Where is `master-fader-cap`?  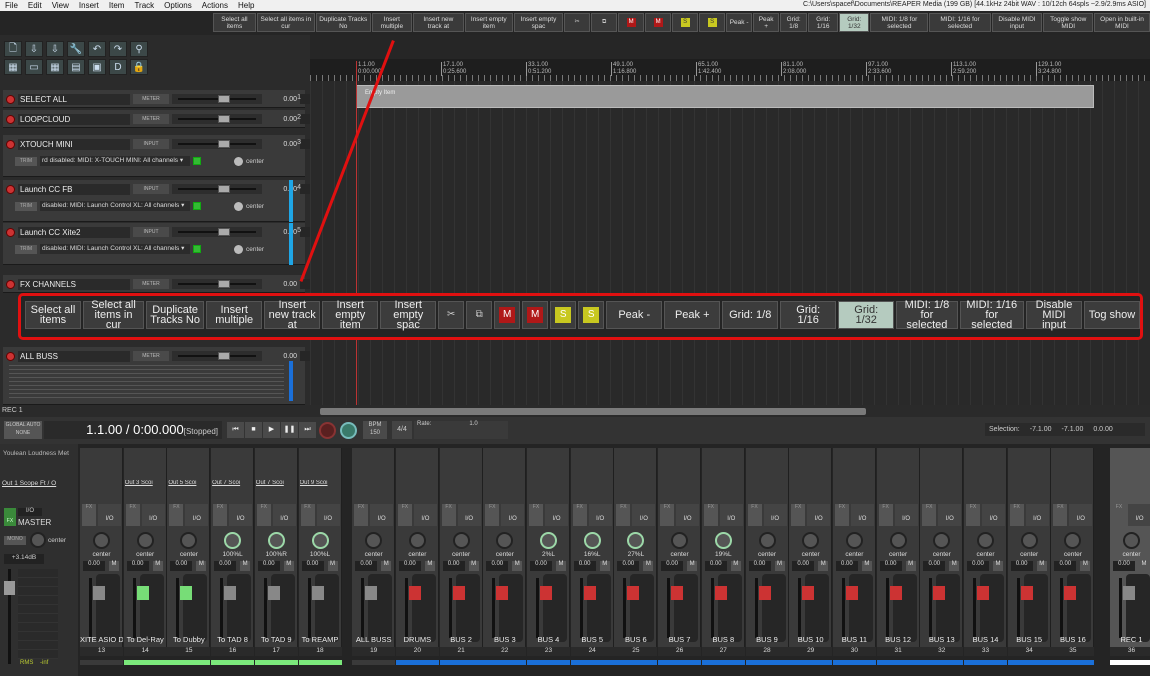 master-fader-cap is located at coordinates (9, 588).